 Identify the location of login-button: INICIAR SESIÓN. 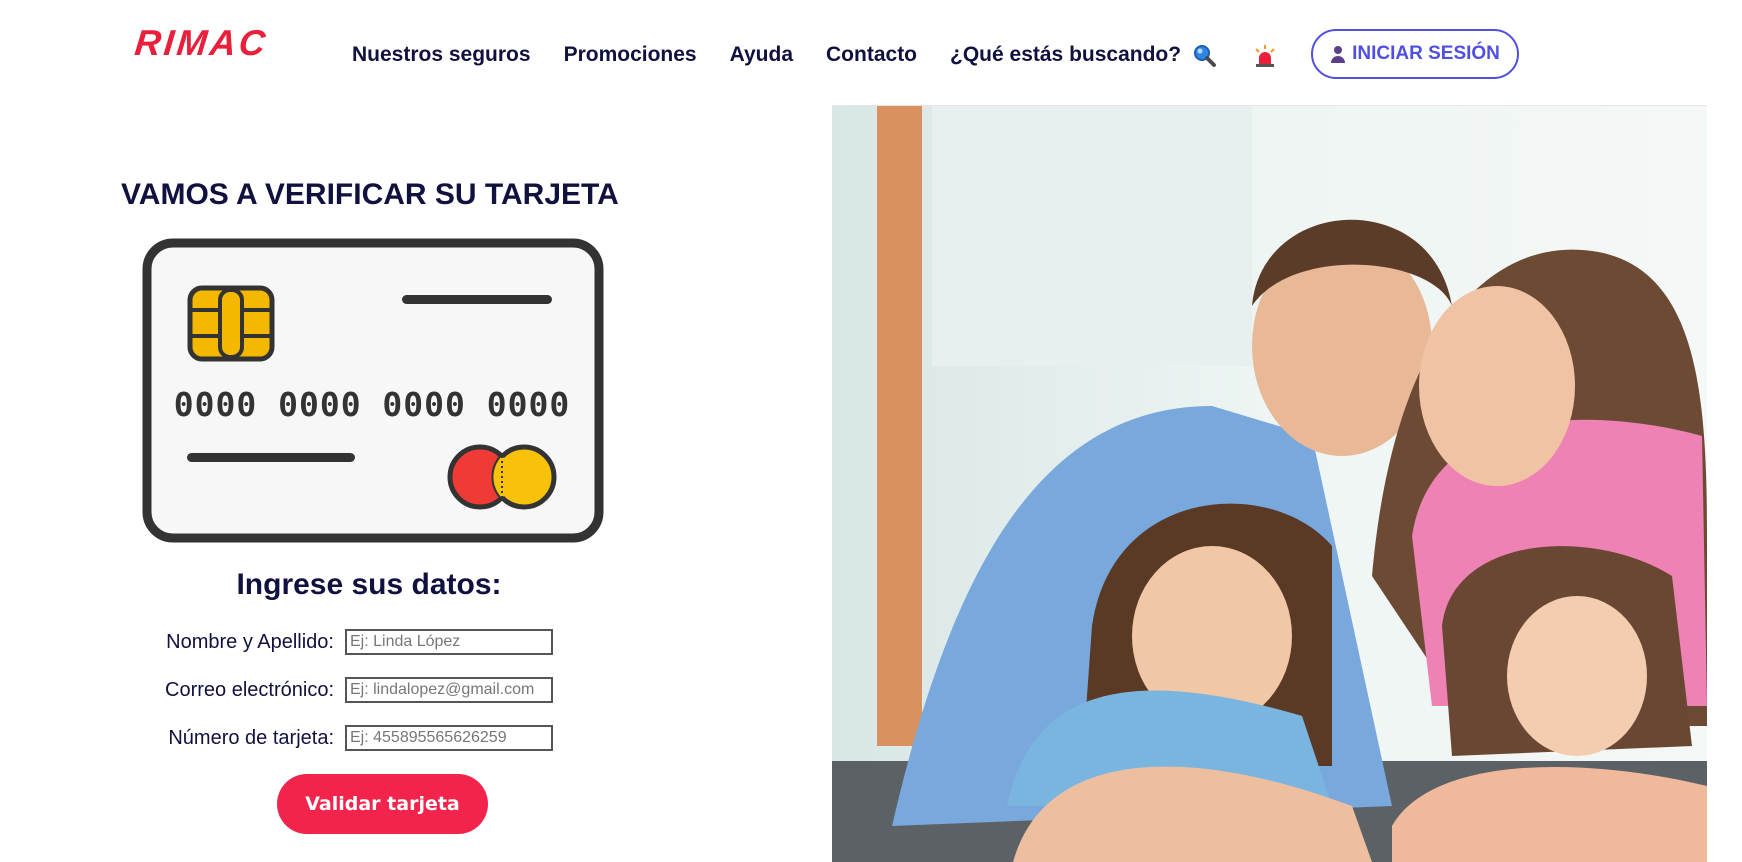
(1415, 54).